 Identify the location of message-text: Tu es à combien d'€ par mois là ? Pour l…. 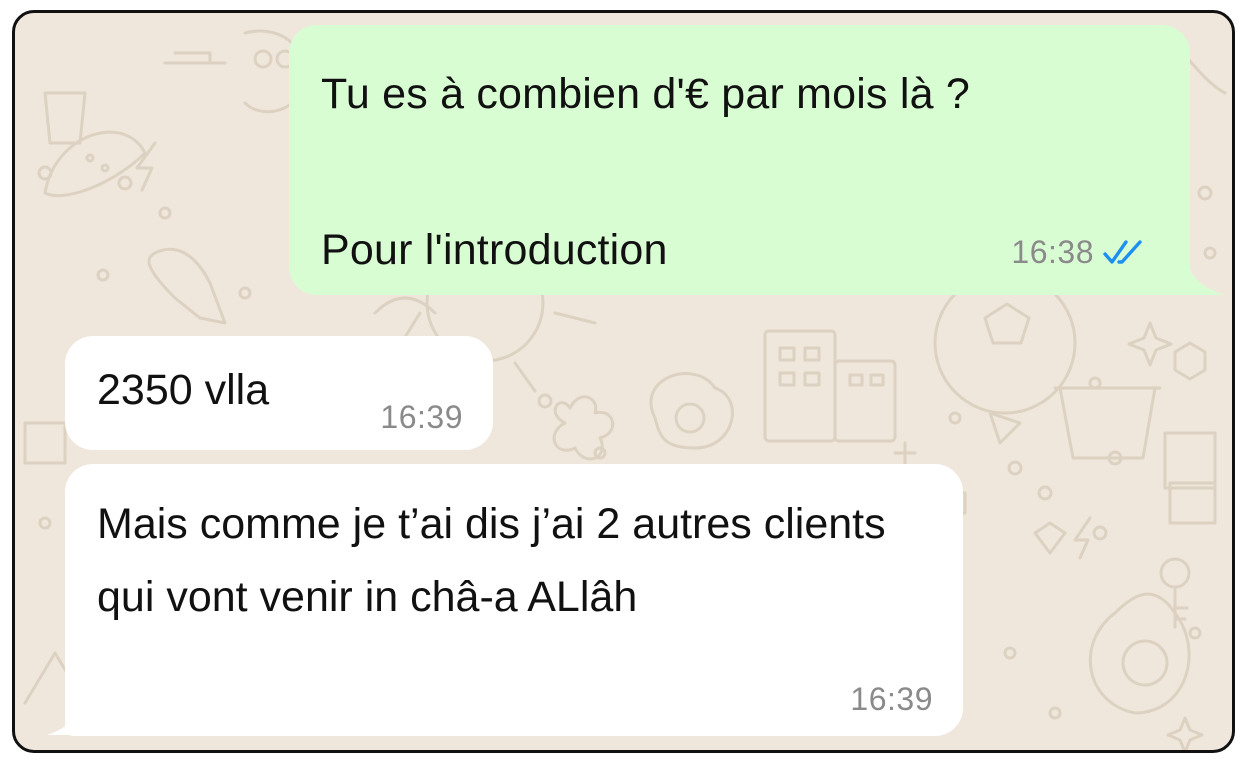
(645, 172).